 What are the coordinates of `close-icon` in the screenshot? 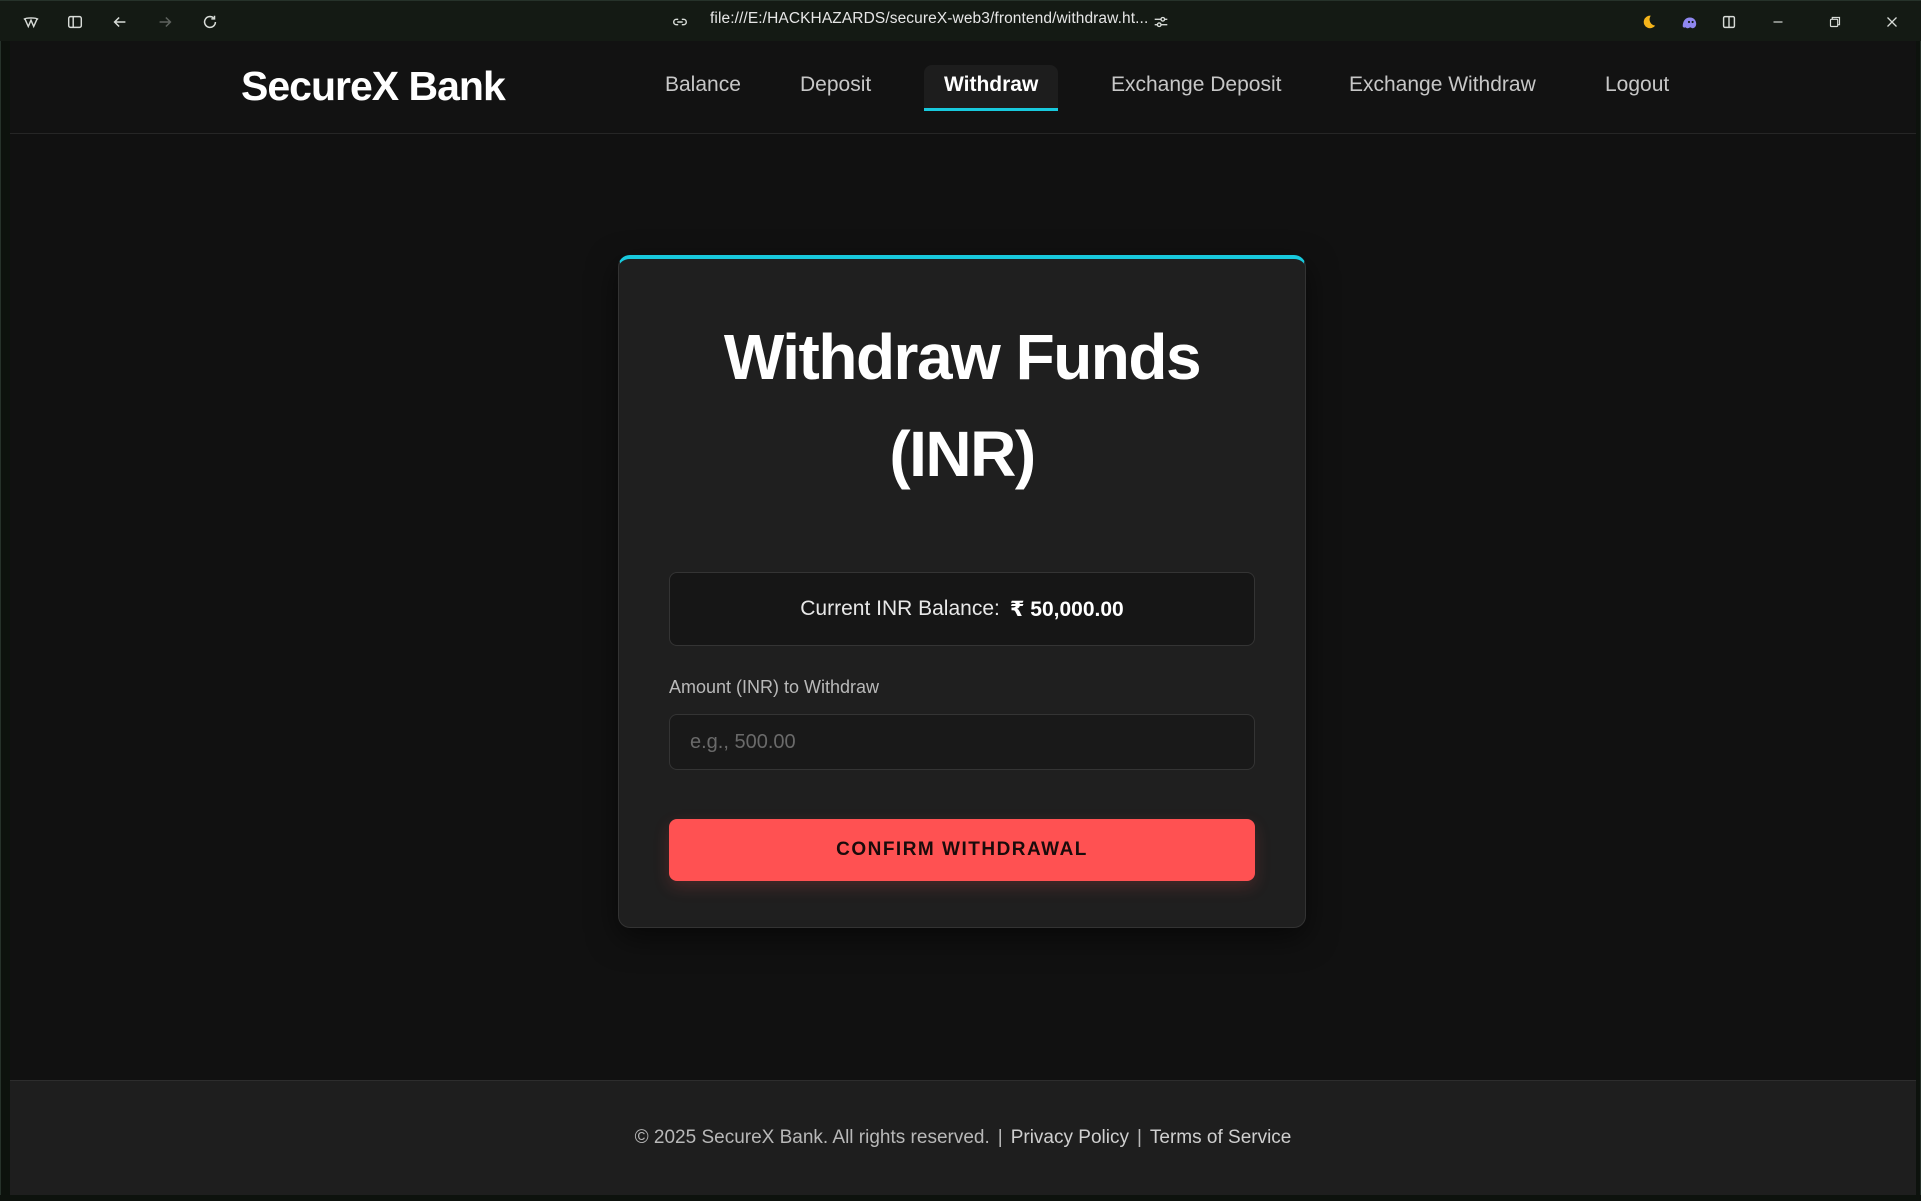 It's located at (1892, 21).